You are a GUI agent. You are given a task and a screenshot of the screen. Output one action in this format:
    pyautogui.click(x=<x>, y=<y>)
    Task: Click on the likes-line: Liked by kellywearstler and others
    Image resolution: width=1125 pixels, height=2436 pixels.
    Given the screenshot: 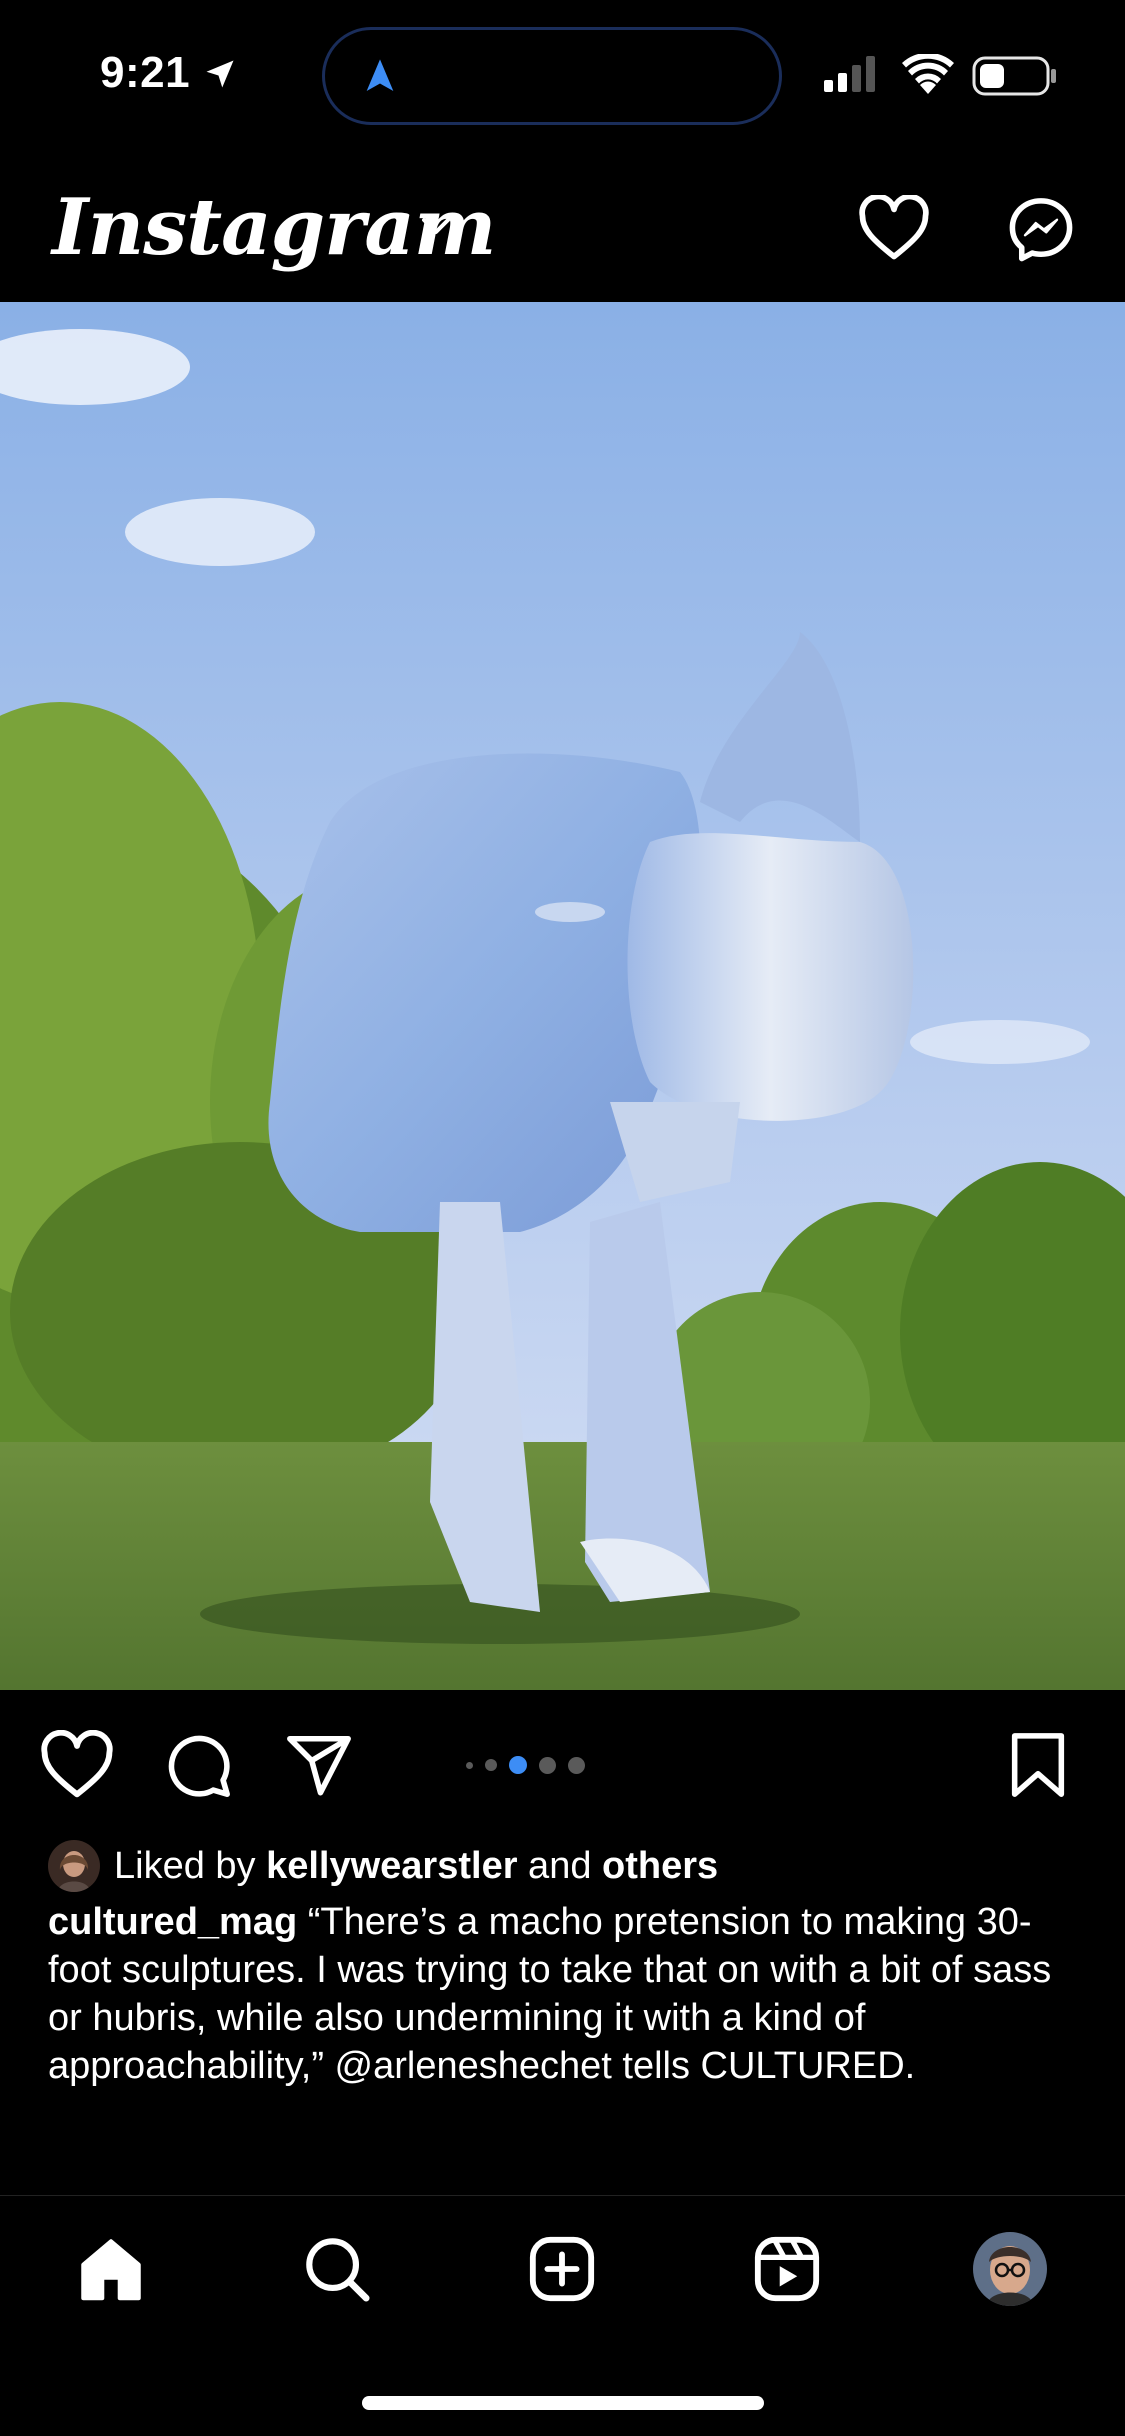 What is the action you would take?
    pyautogui.click(x=383, y=1866)
    